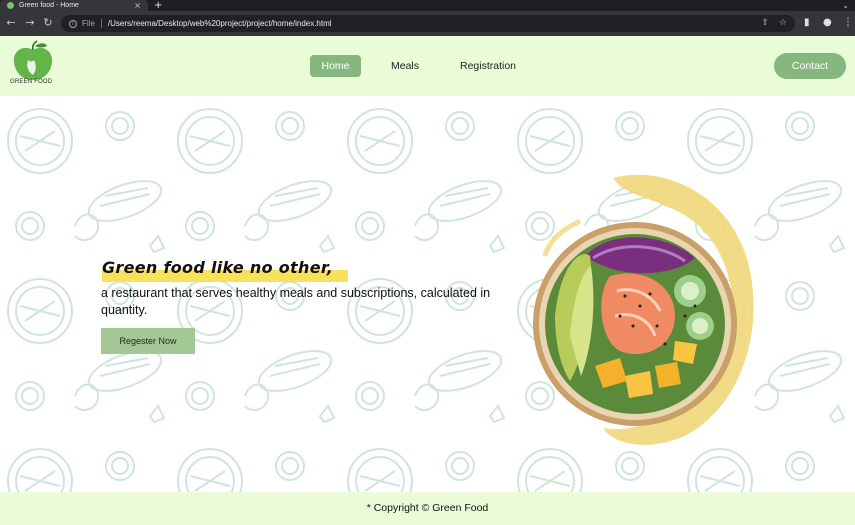 The image size is (855, 525). What do you see at coordinates (810, 66) in the screenshot?
I see `contact-button: Contact` at bounding box center [810, 66].